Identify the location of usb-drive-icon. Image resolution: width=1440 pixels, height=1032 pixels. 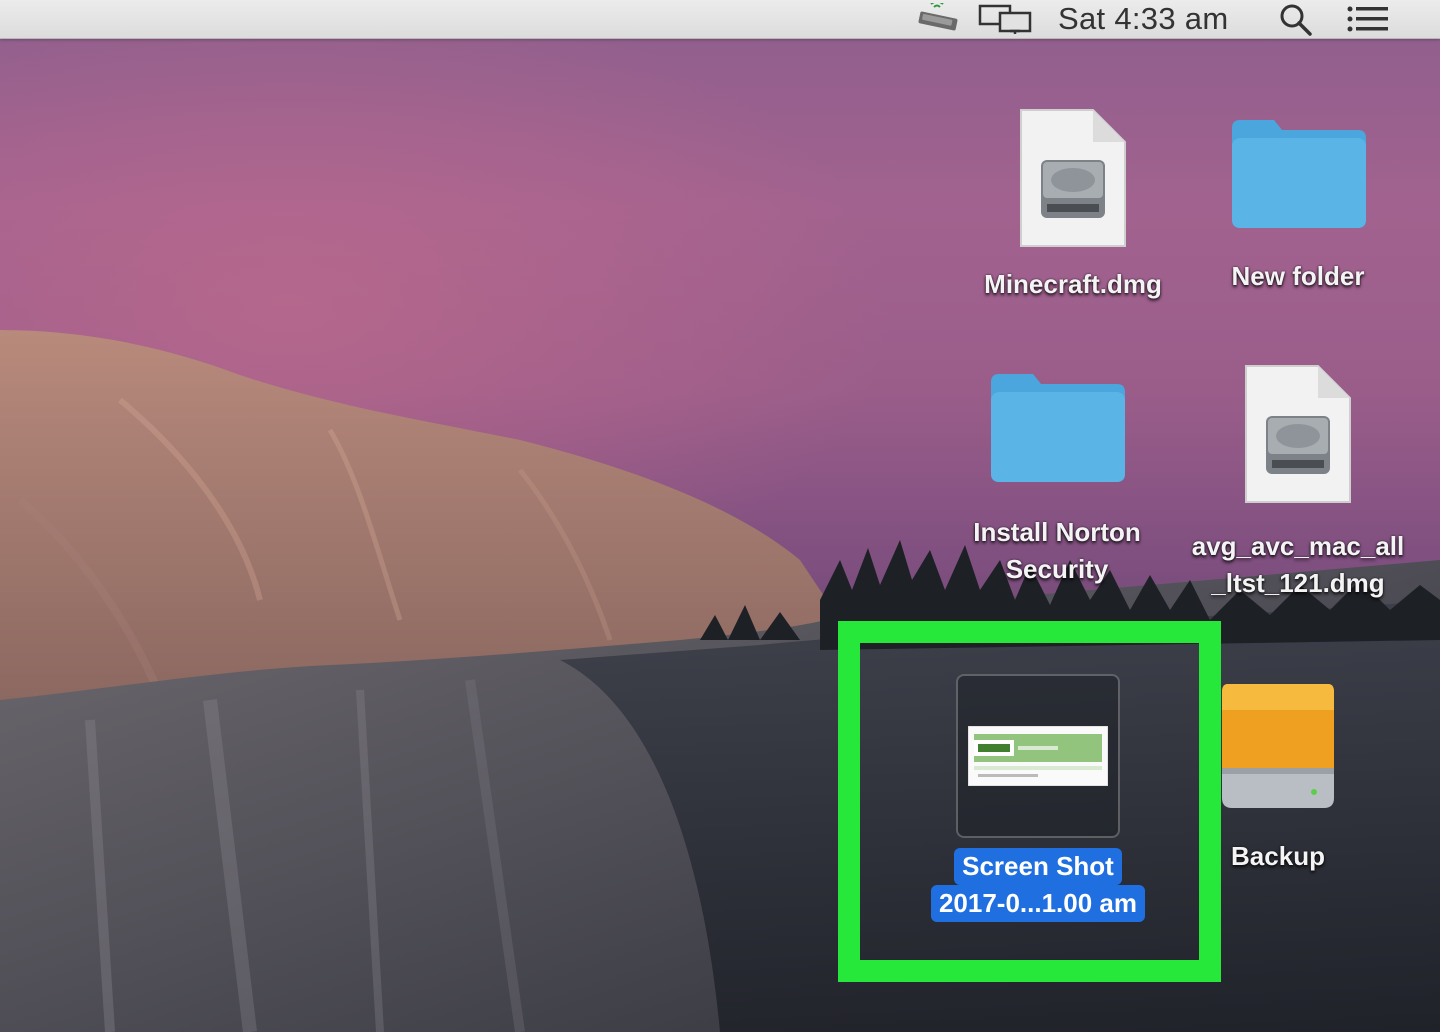
(939, 19).